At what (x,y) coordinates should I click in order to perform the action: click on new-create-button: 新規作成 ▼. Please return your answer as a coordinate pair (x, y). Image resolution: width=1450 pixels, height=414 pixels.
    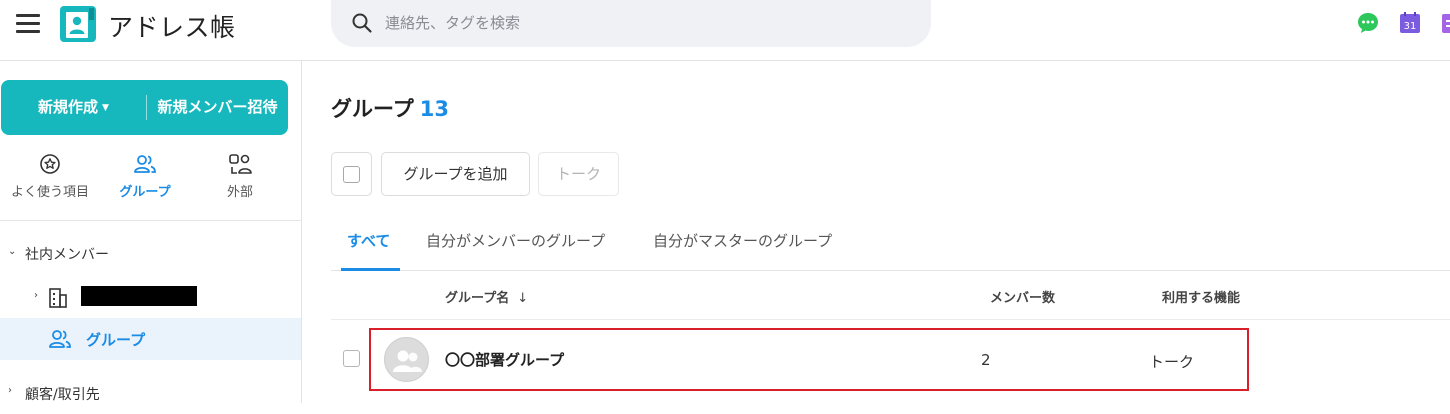
    Looking at the image, I should click on (73, 107).